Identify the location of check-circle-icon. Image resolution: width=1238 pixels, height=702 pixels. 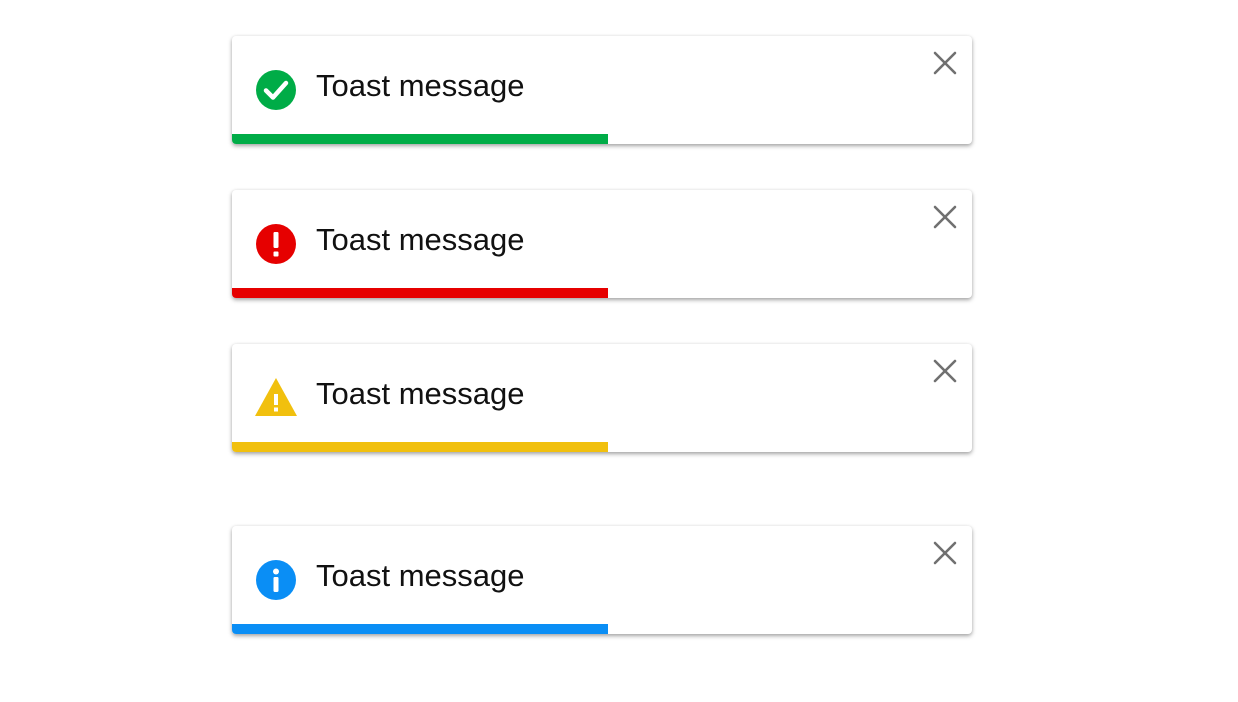
(276, 90).